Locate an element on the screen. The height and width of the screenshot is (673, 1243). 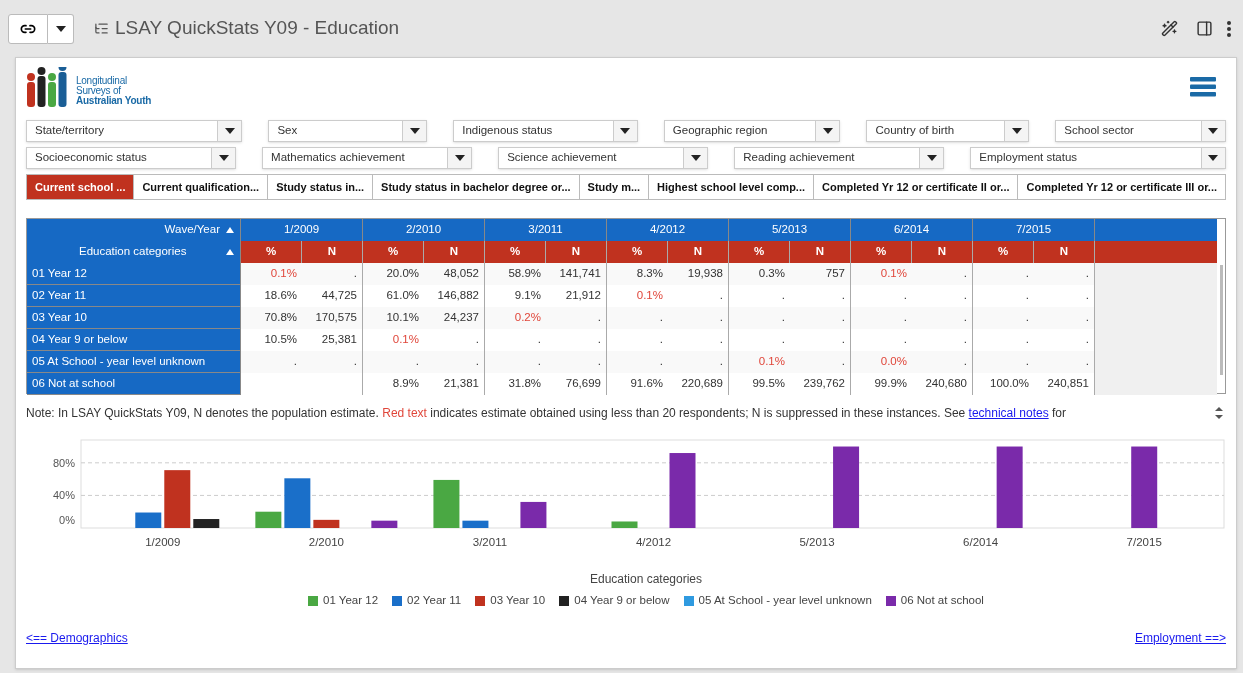
table-cell-text: 58.9% is located at coordinates (524, 274).